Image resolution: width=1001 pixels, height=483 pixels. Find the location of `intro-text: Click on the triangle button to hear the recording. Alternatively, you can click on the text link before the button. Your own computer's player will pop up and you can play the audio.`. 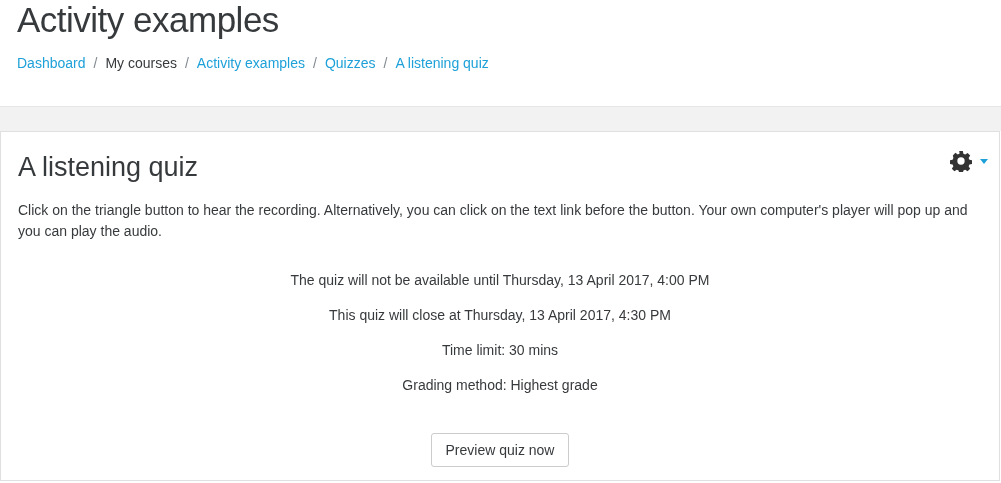

intro-text: Click on the triangle button to hear the recording. Alternatively, you can click on the text link before the button. Your own computer's player will pop up and you can play the audio. is located at coordinates (493, 221).